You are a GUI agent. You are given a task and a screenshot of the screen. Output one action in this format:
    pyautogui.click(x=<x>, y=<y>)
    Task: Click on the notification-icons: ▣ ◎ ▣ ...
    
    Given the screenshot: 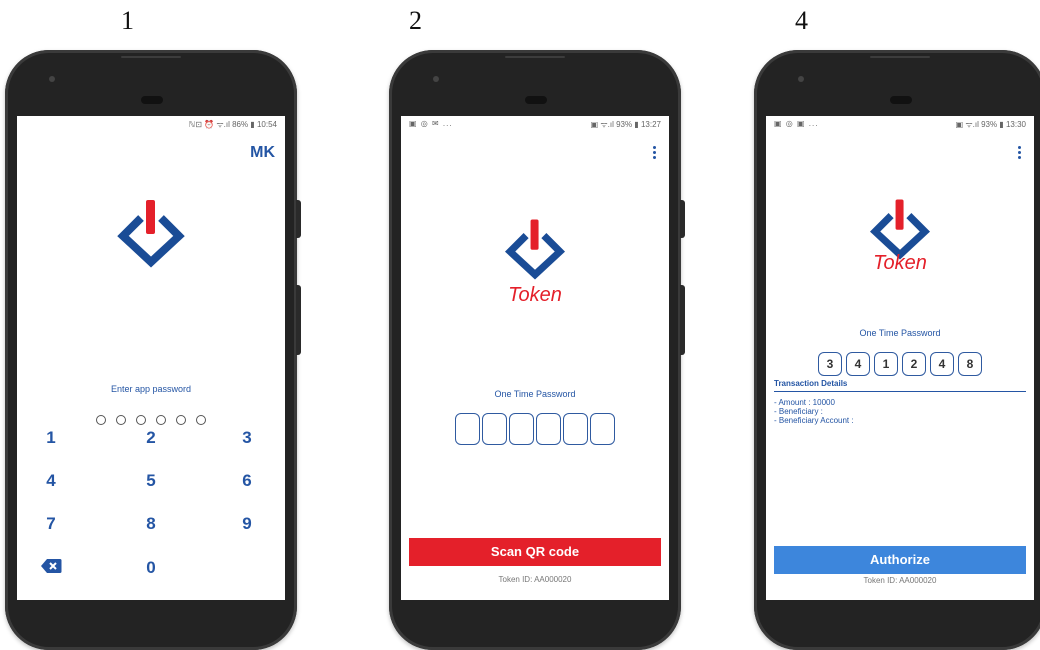 What is the action you would take?
    pyautogui.click(x=796, y=123)
    